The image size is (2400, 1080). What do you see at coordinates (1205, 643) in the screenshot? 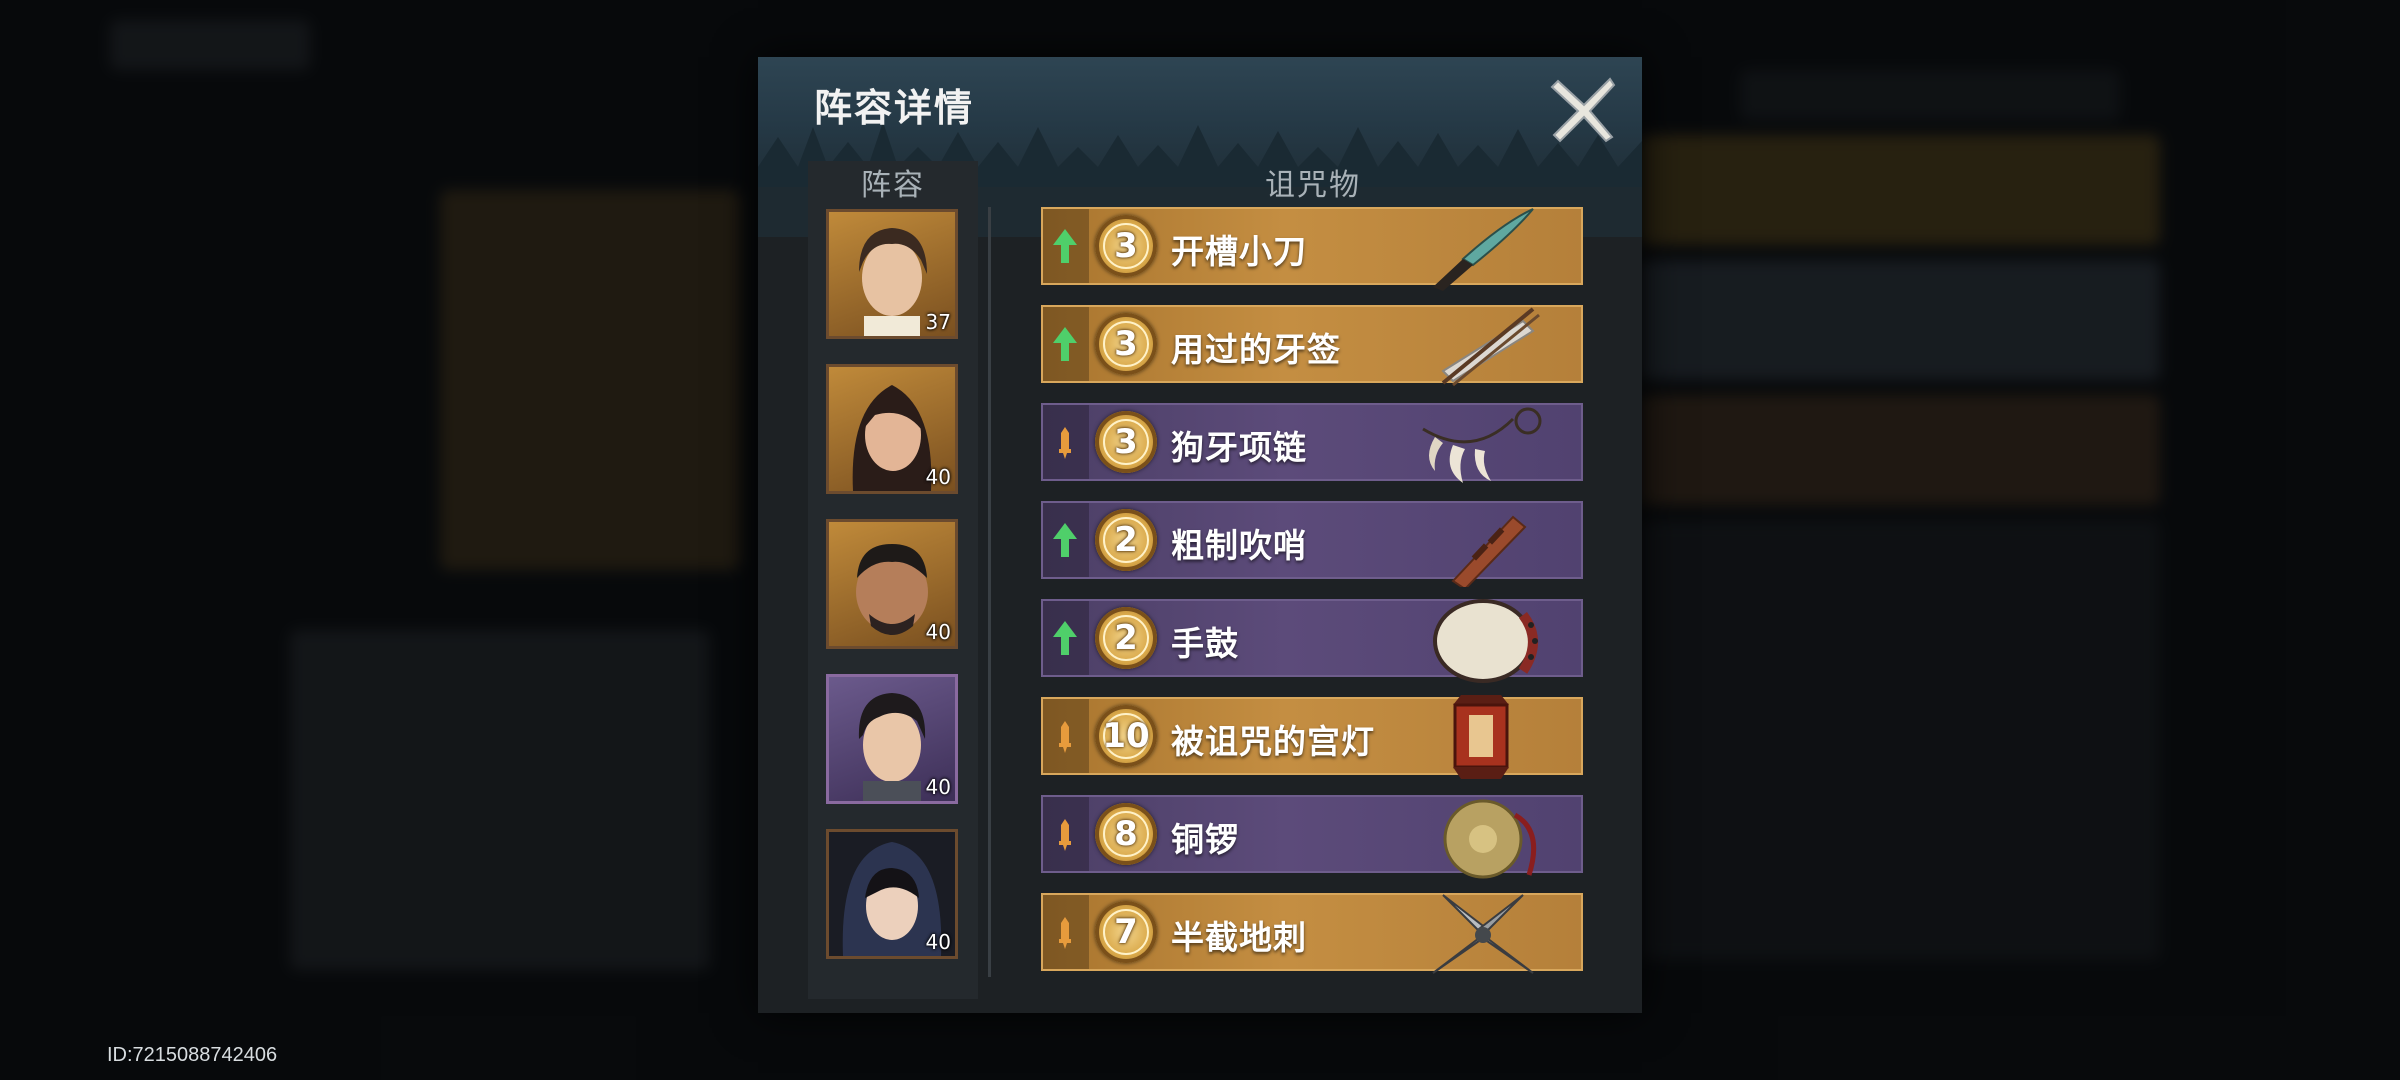
I see `item-name: 手鼓` at bounding box center [1205, 643].